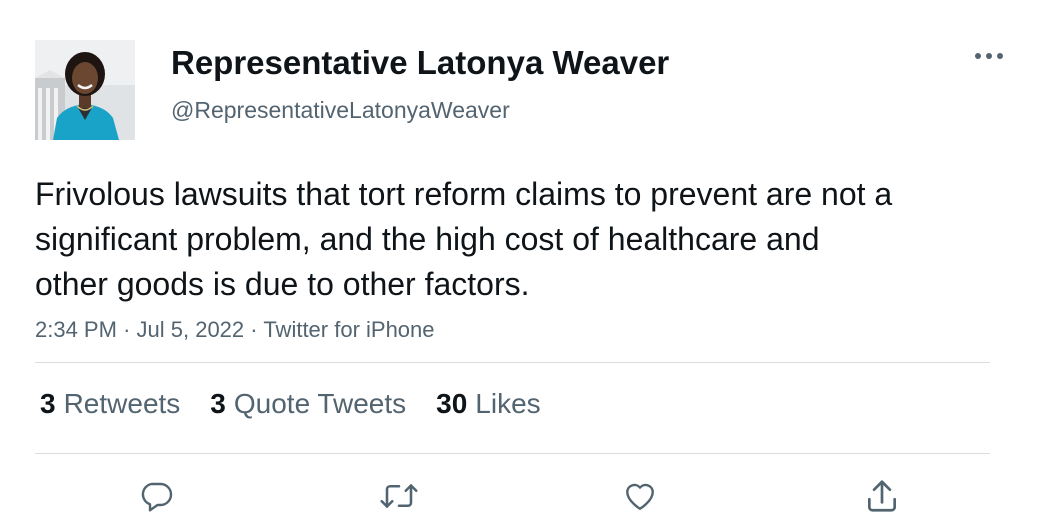 This screenshot has height=525, width=1050. Describe the element at coordinates (320, 403) in the screenshot. I see `quote-tweets-label: Quote Tweets` at that location.